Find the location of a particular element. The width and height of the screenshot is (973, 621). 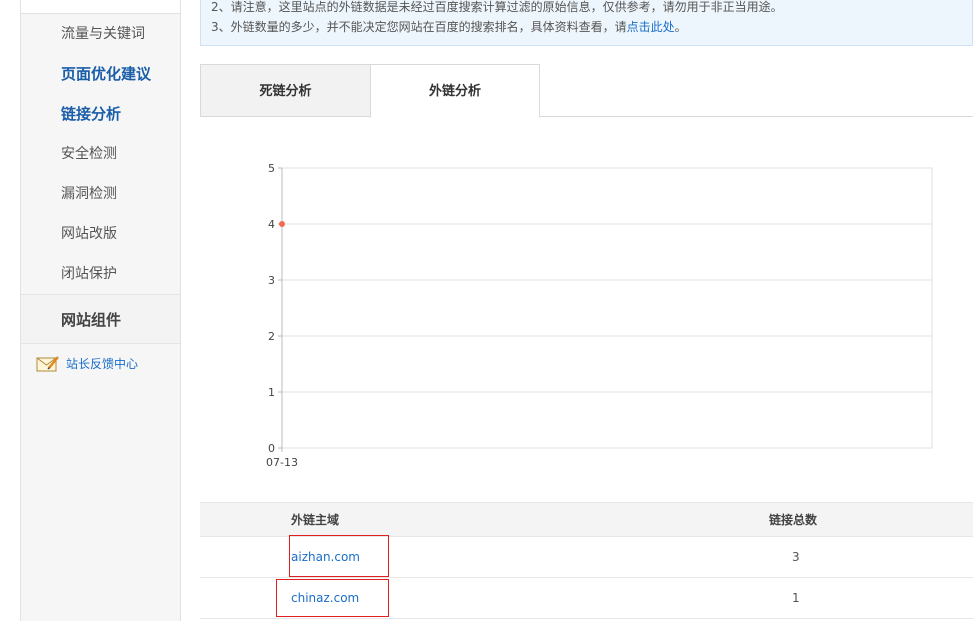

tab-external-link-analysis: 外链分析 is located at coordinates (455, 91).